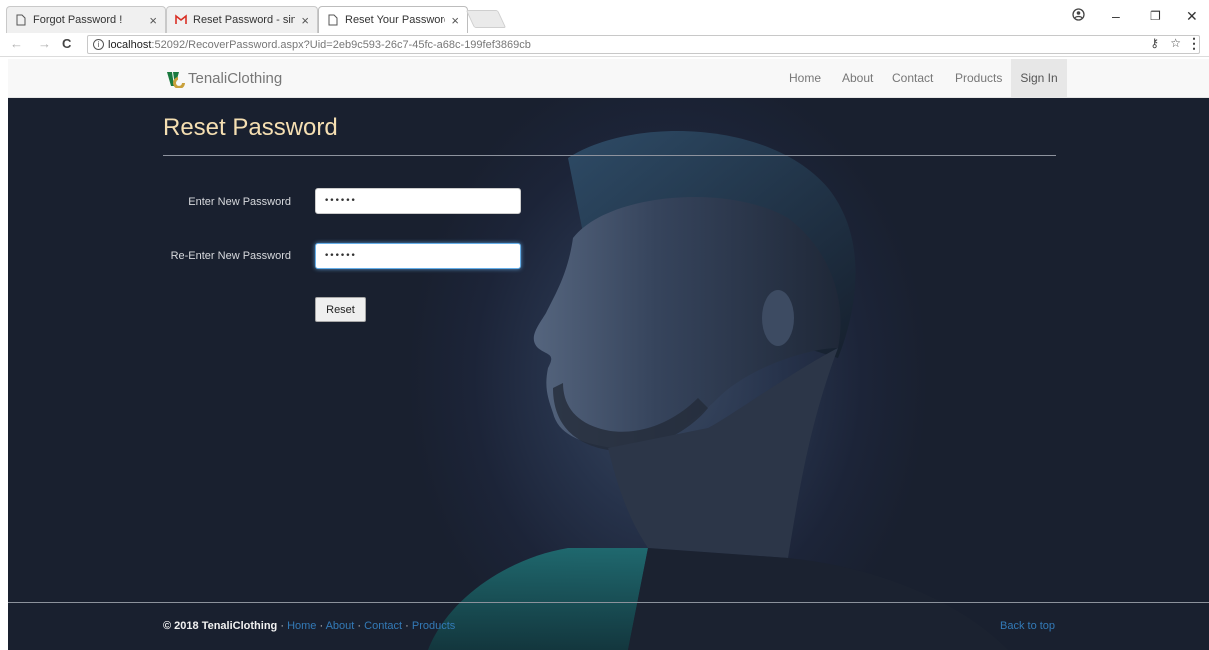 The height and width of the screenshot is (650, 1209). Describe the element at coordinates (1175, 43) in the screenshot. I see `star-icon: ☆` at that location.